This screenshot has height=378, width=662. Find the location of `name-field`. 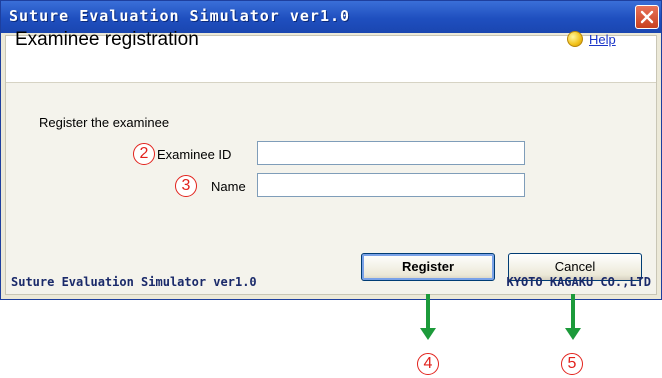

name-field is located at coordinates (391, 185).